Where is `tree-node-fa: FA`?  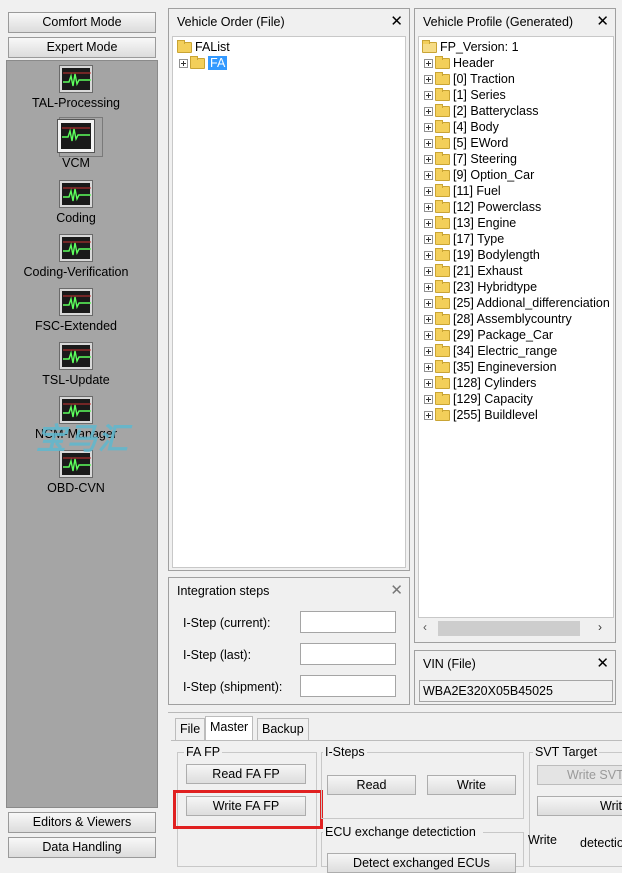 tree-node-fa: FA is located at coordinates (203, 63).